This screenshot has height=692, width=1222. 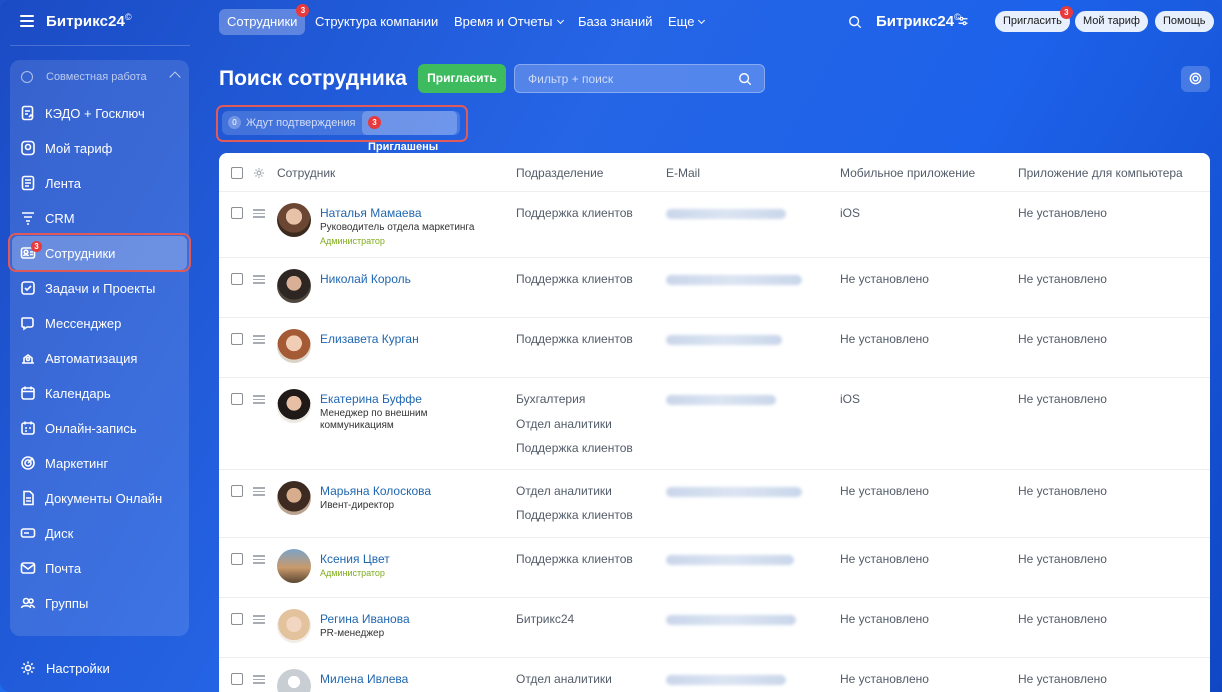 I want to click on department: Битрикс24, so click(x=545, y=619).